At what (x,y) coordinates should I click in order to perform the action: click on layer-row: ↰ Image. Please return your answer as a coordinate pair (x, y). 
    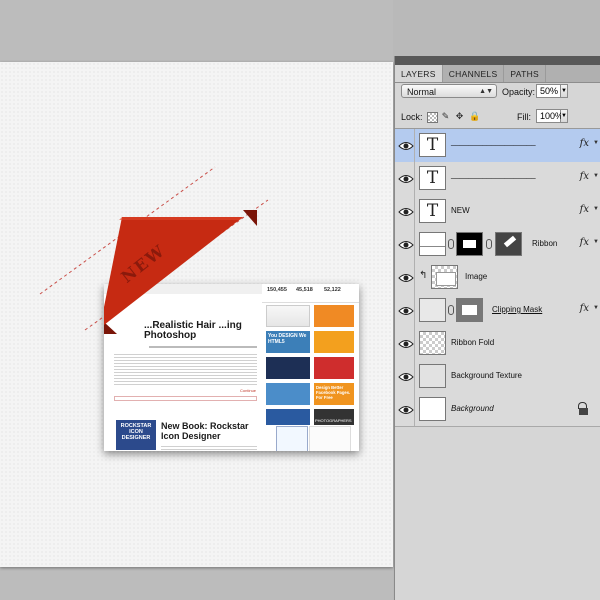
    Looking at the image, I should click on (497, 278).